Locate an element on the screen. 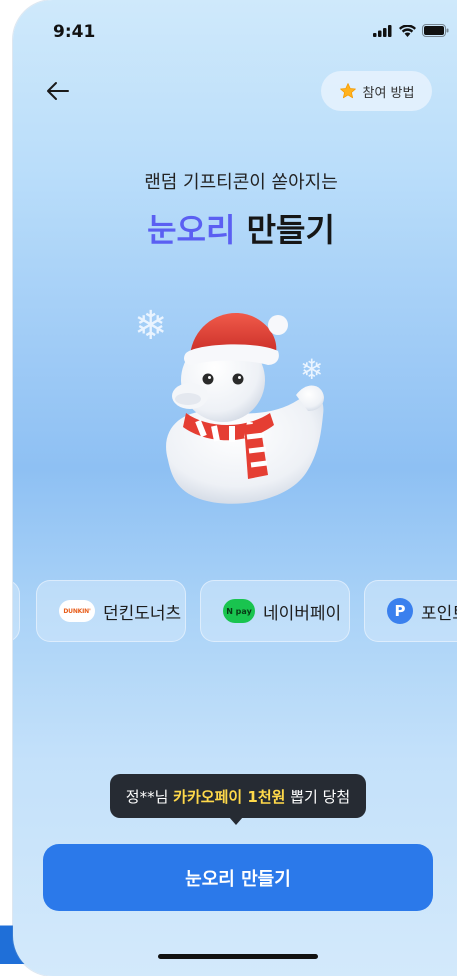 This screenshot has height=976, width=457. how-to-participate-label: 참여 방법 is located at coordinates (388, 93).